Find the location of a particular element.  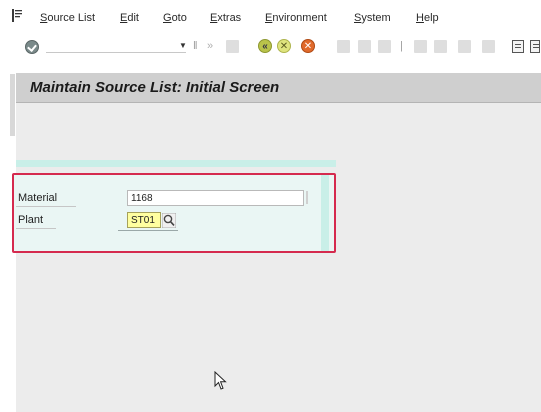

menu-edit: Edit is located at coordinates (129, 18).